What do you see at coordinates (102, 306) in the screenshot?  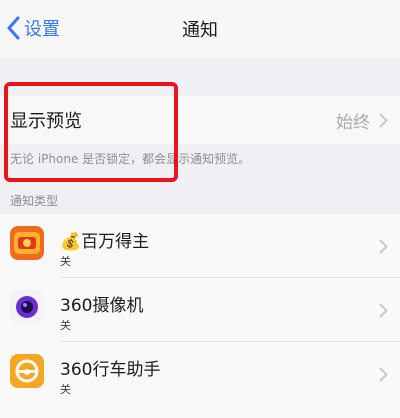 I see `app-name: 360摄像机` at bounding box center [102, 306].